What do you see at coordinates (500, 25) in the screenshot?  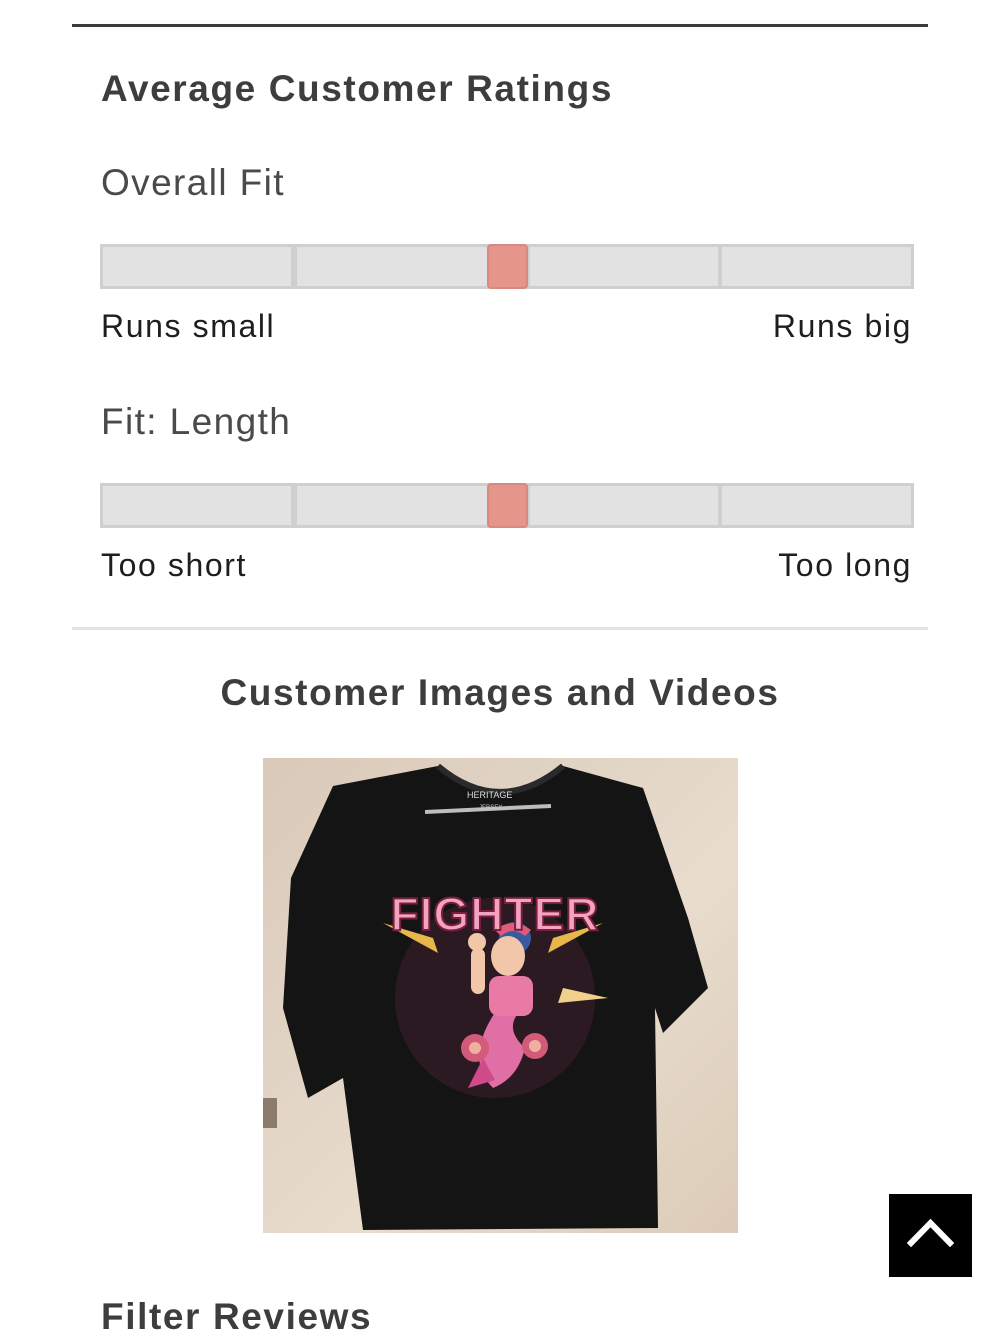 I see `section-divider-top` at bounding box center [500, 25].